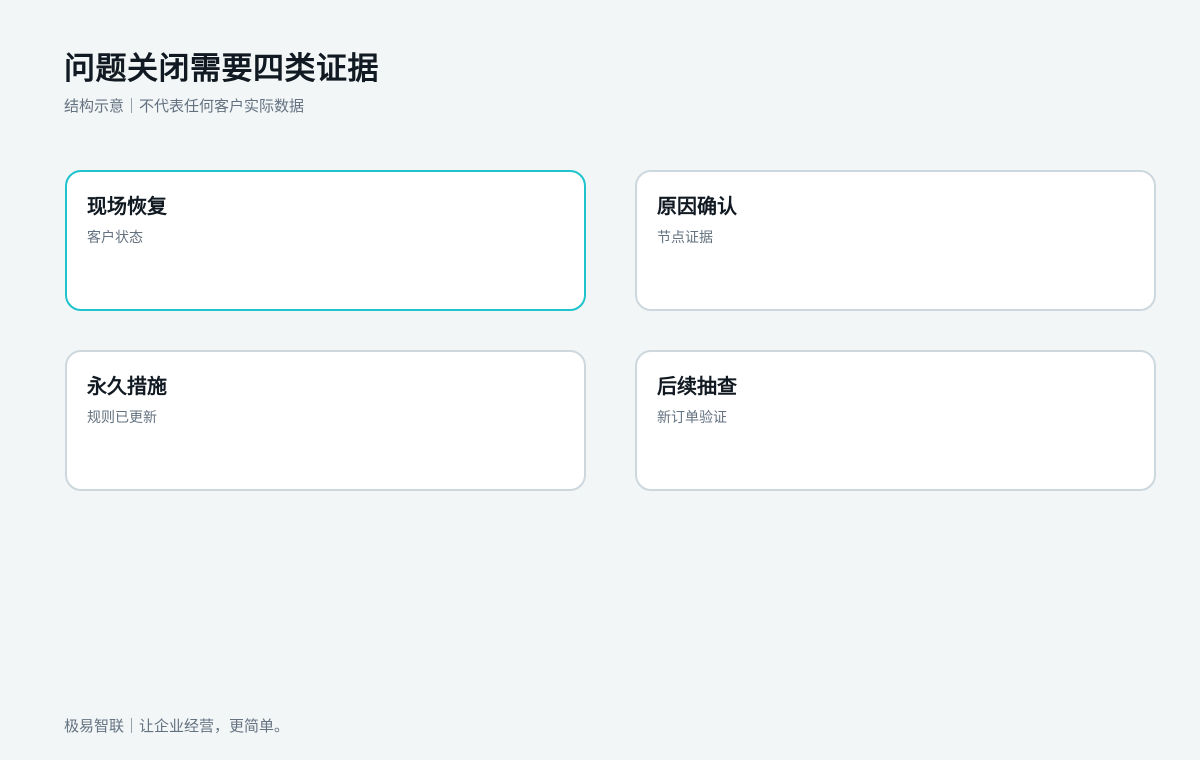 The width and height of the screenshot is (1200, 760). I want to click on card-description: 新订单验证, so click(692, 418).